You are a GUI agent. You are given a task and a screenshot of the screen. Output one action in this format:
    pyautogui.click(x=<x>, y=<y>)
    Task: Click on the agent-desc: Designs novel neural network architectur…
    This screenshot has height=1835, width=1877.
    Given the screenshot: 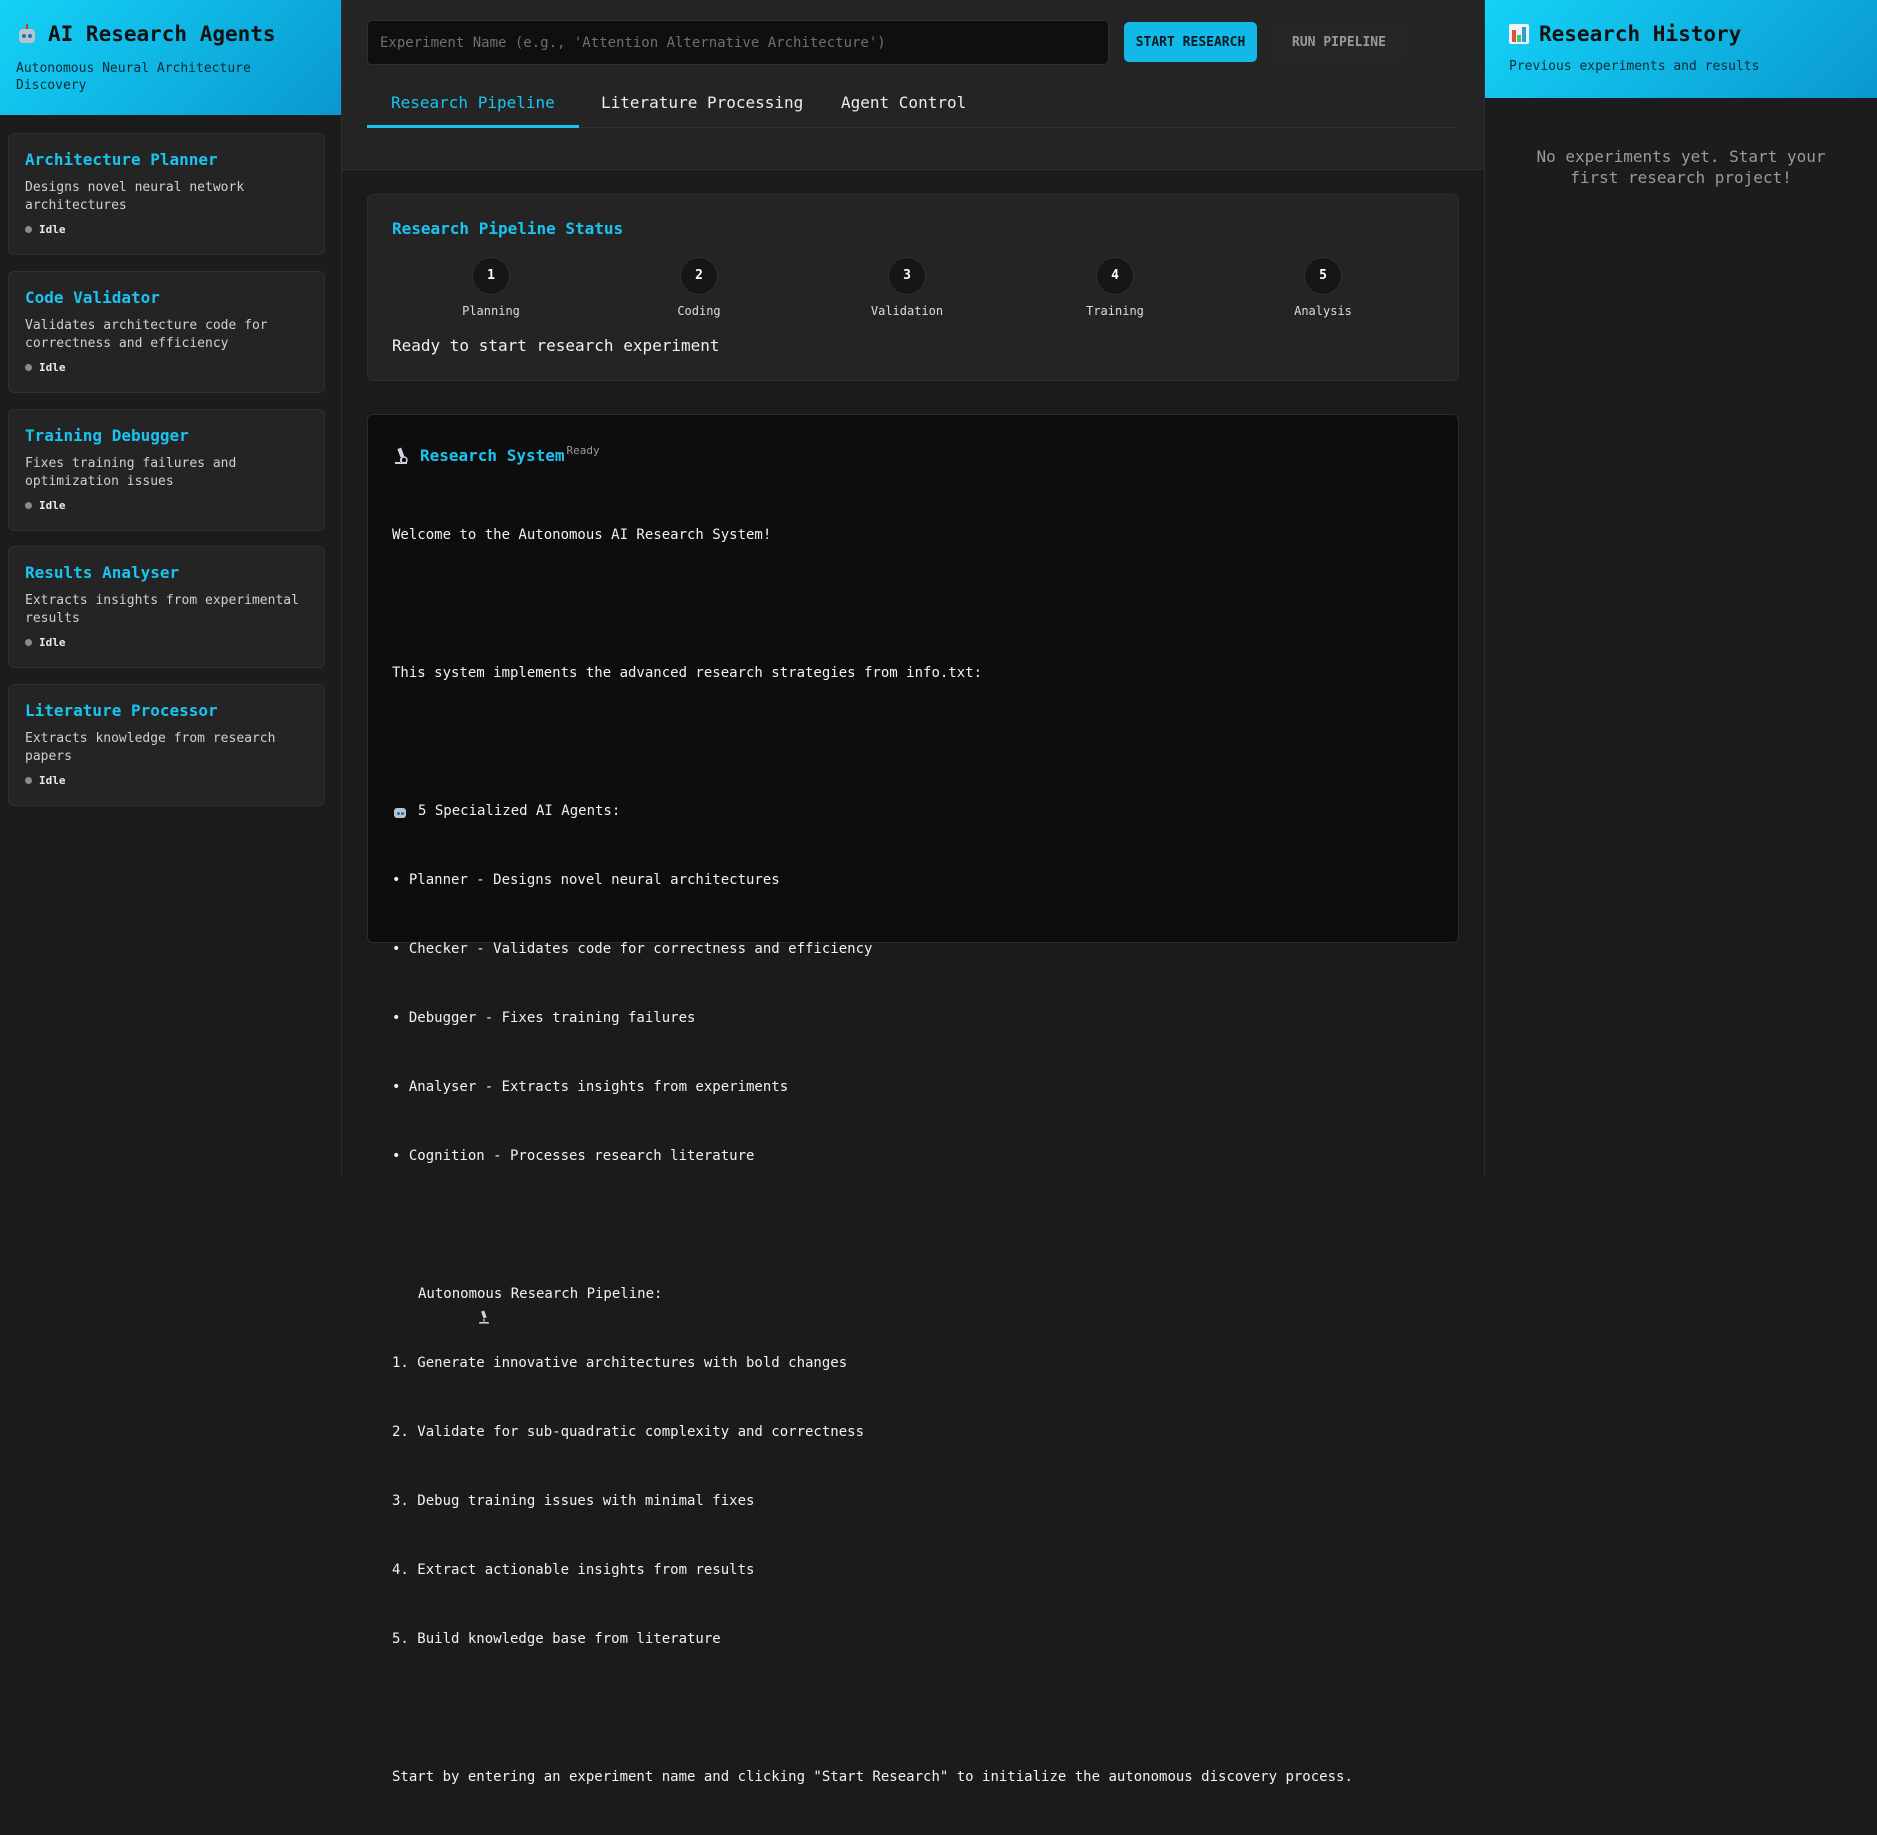 What is the action you would take?
    pyautogui.click(x=135, y=196)
    